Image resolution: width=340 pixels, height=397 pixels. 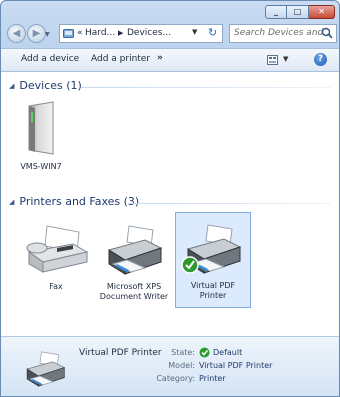 What do you see at coordinates (46, 369) in the screenshot?
I see `selected-printer-icon` at bounding box center [46, 369].